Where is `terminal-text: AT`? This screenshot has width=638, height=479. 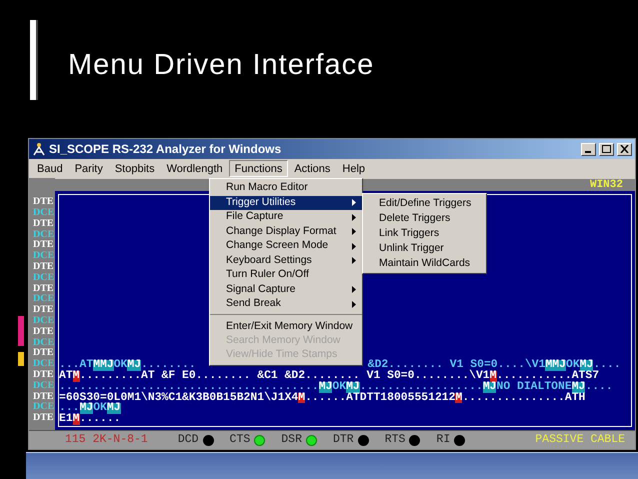
terminal-text: AT is located at coordinates (66, 376).